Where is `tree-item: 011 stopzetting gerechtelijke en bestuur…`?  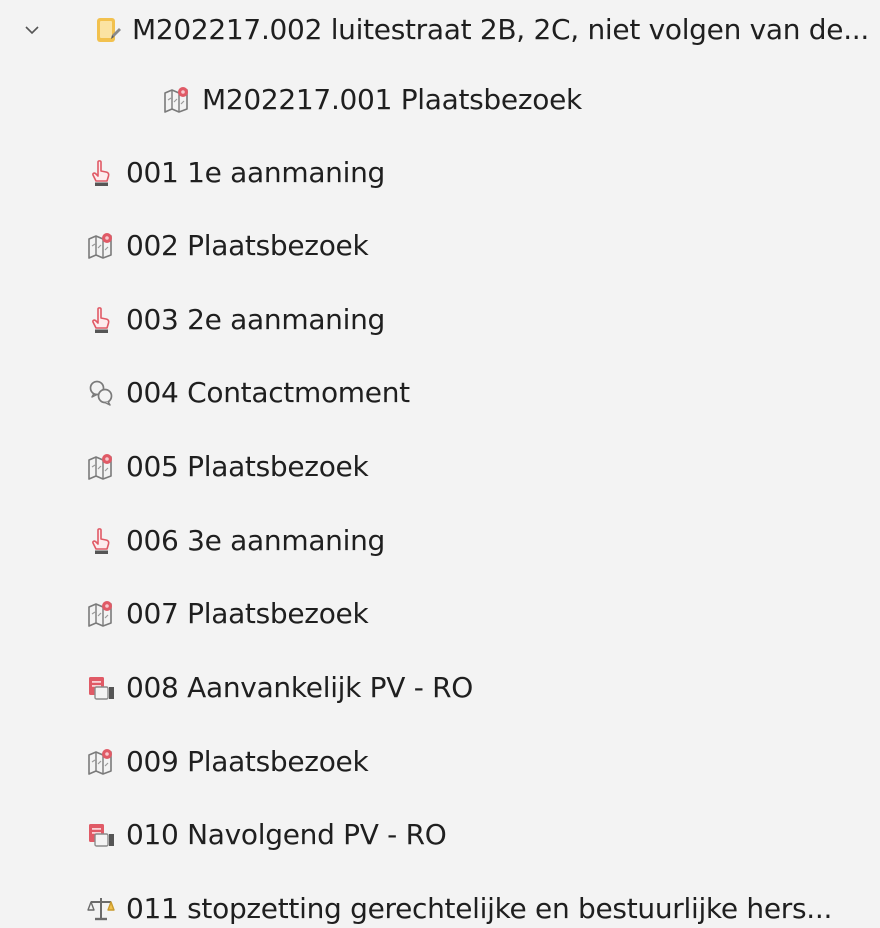 tree-item: 011 stopzetting gerechtelijke en bestuur… is located at coordinates (440, 903).